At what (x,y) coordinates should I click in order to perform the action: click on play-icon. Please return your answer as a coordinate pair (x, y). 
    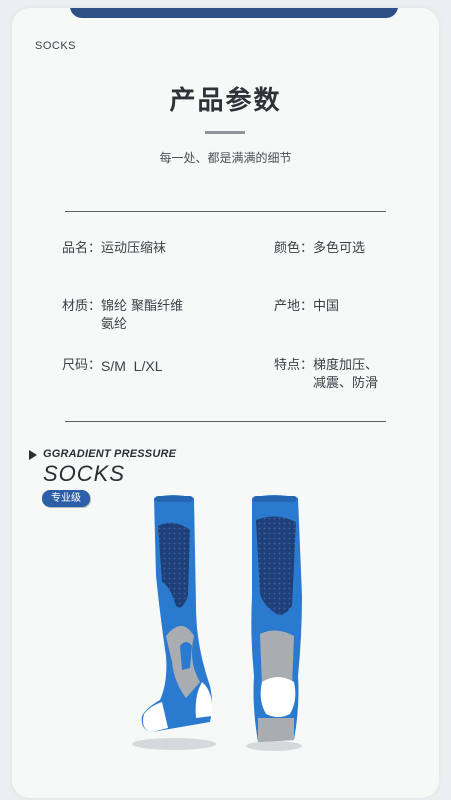
    Looking at the image, I should click on (33, 455).